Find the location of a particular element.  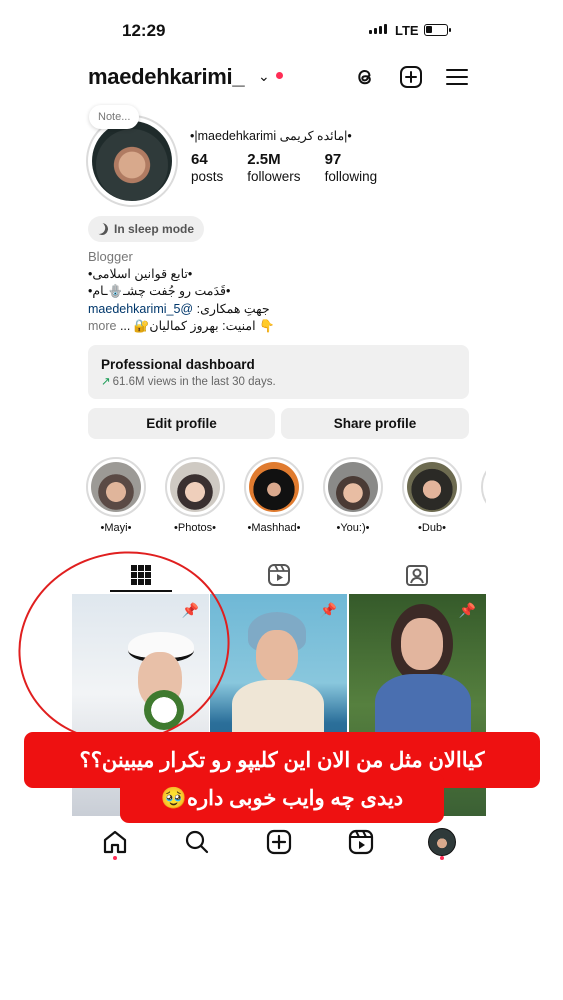

stat-followers: 2.5M followers is located at coordinates (273, 169).